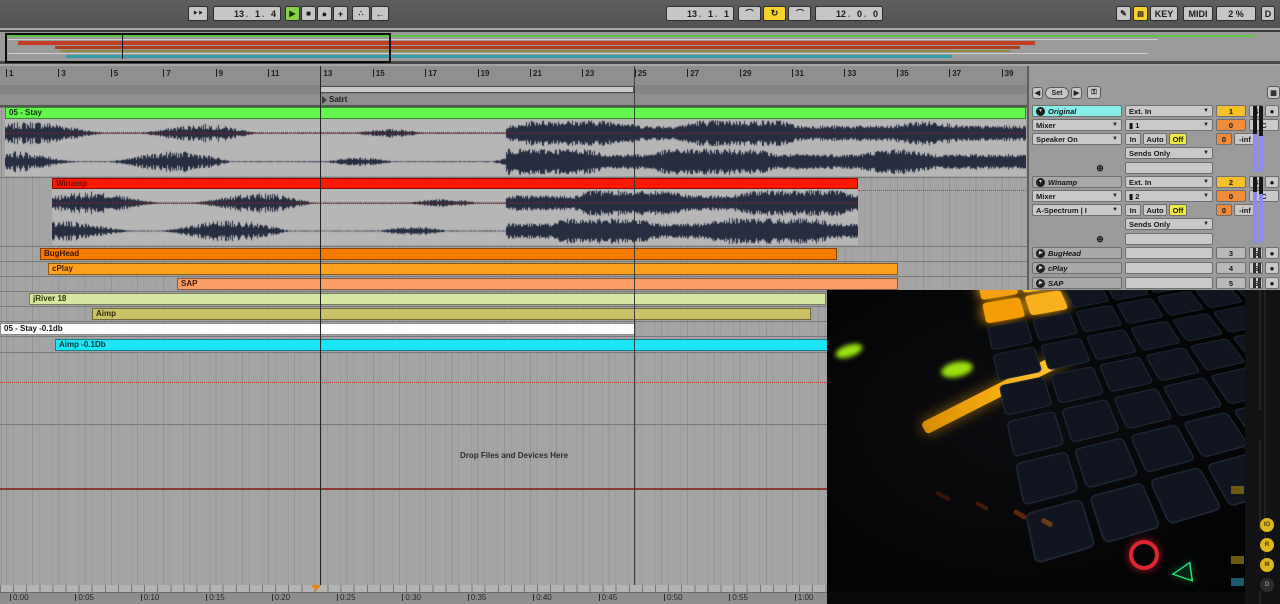  Describe the element at coordinates (1077, 253) in the screenshot. I see `track-header-bughead: ▶ BugHead` at that location.